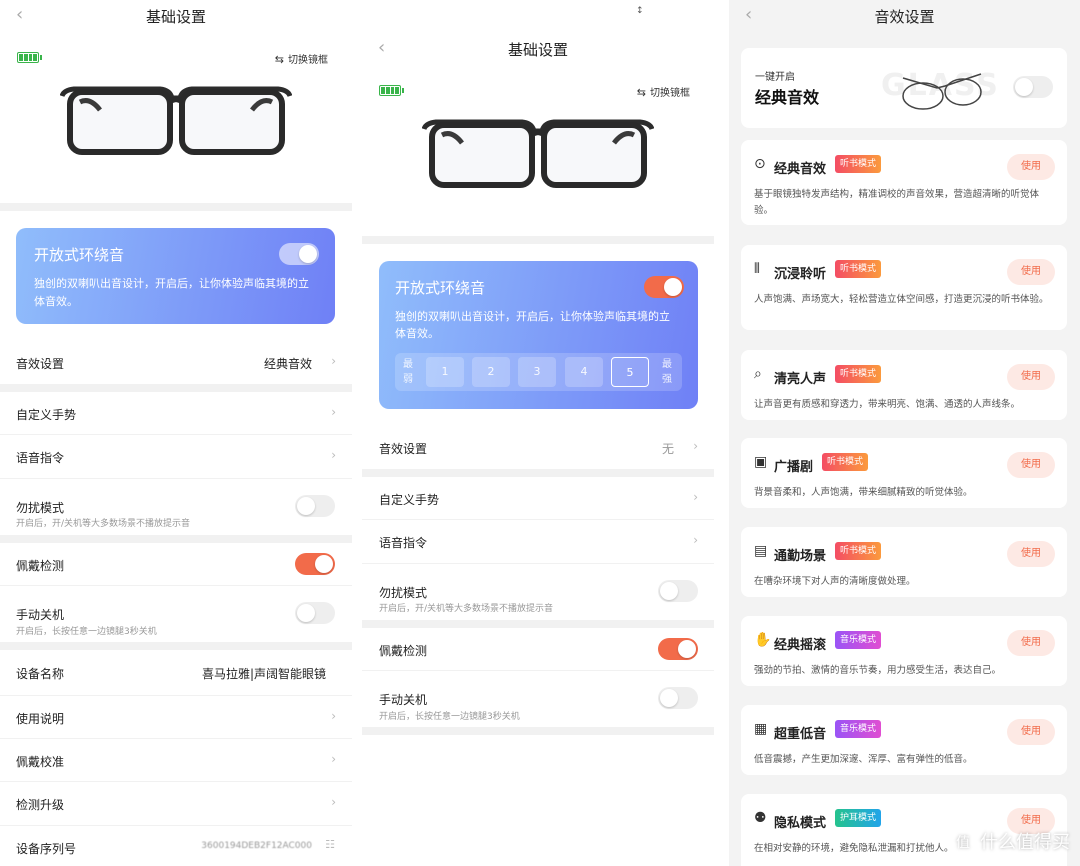 This screenshot has width=1080, height=866. I want to click on effect-title: 沉浸聆听, so click(800, 274).